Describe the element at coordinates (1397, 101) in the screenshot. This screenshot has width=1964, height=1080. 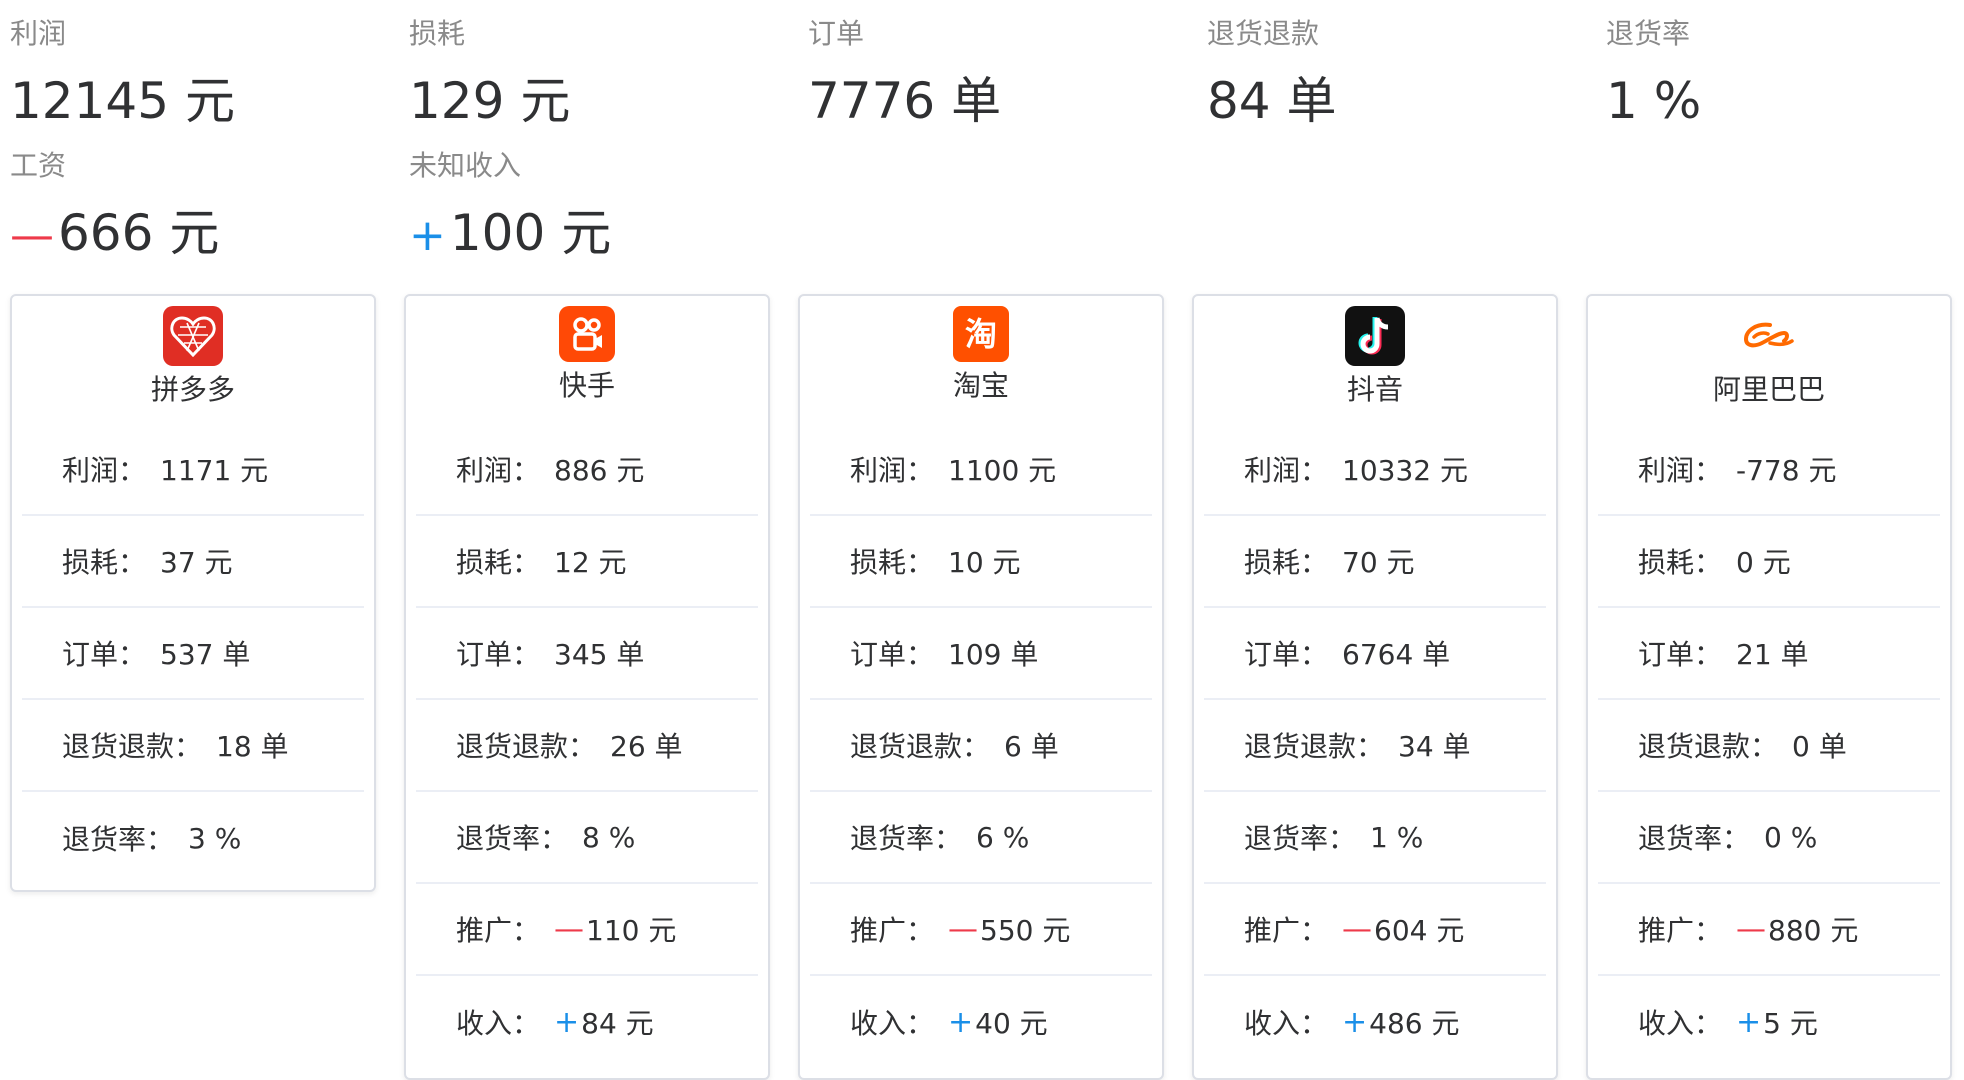
I see `stat-value: 84 单` at that location.